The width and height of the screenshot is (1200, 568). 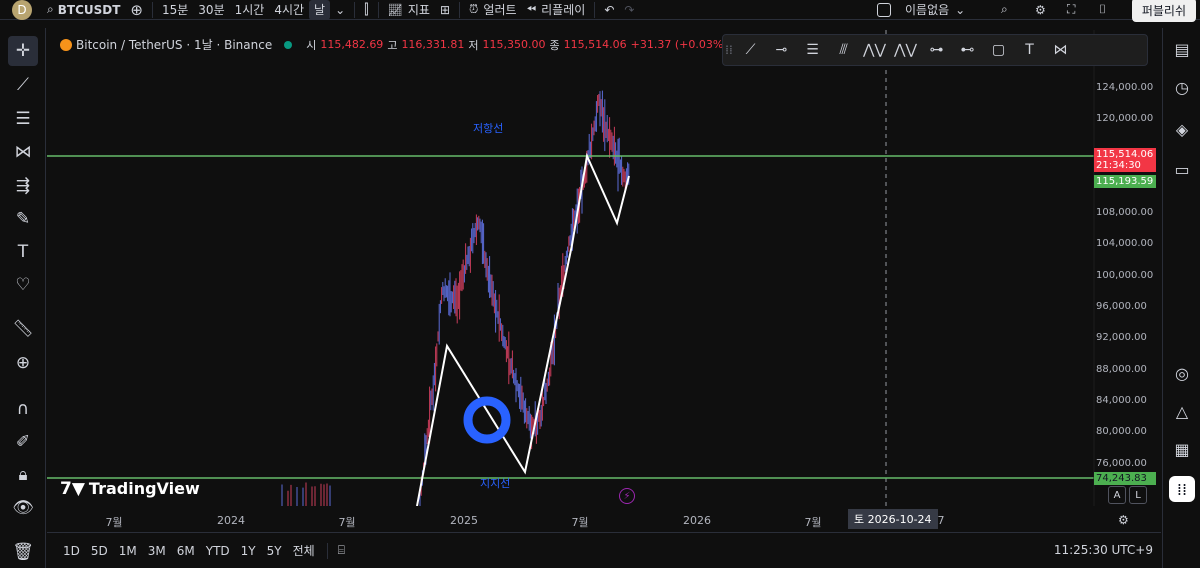 What do you see at coordinates (395, 9) in the screenshot?
I see `indicators-icon: 📈︎` at bounding box center [395, 9].